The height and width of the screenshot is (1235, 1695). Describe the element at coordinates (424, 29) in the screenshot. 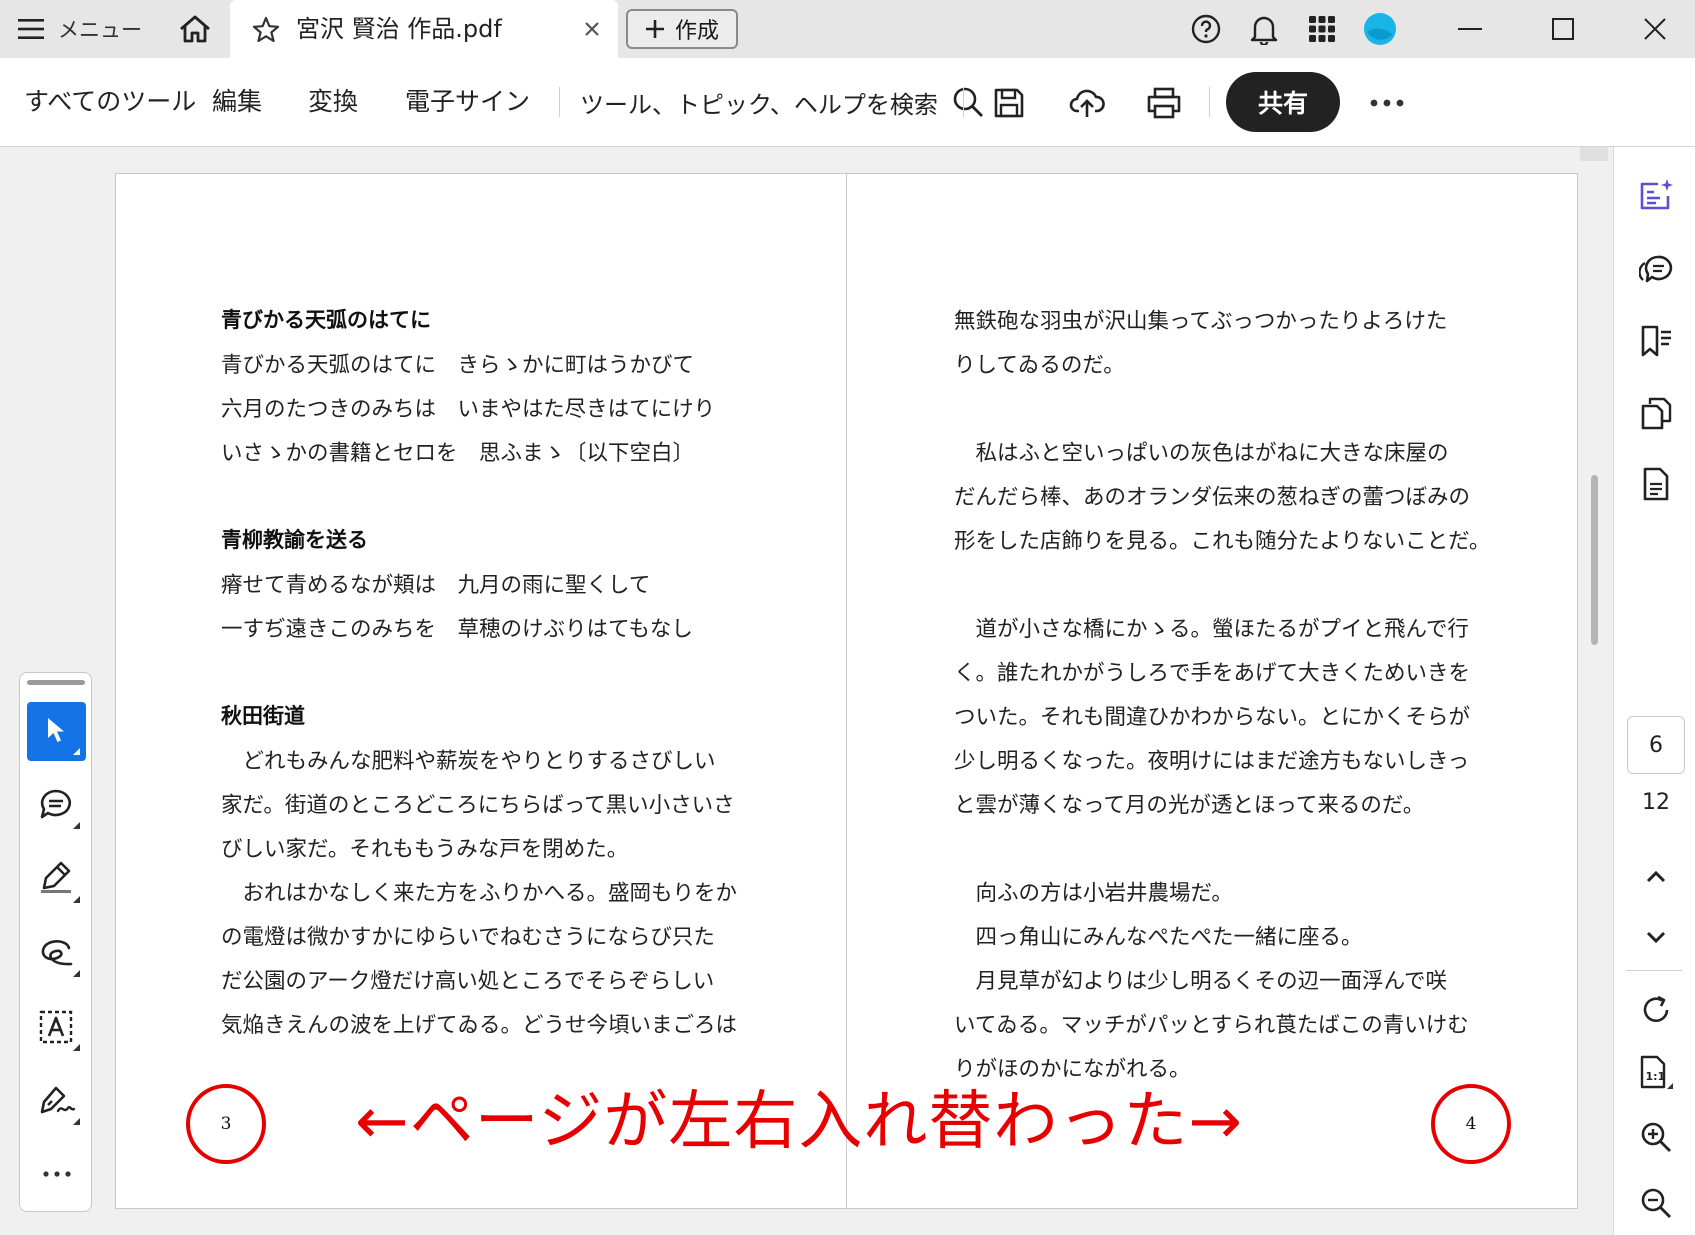

I see `document-tab: 宮沢 賢治 作品.pdf` at that location.